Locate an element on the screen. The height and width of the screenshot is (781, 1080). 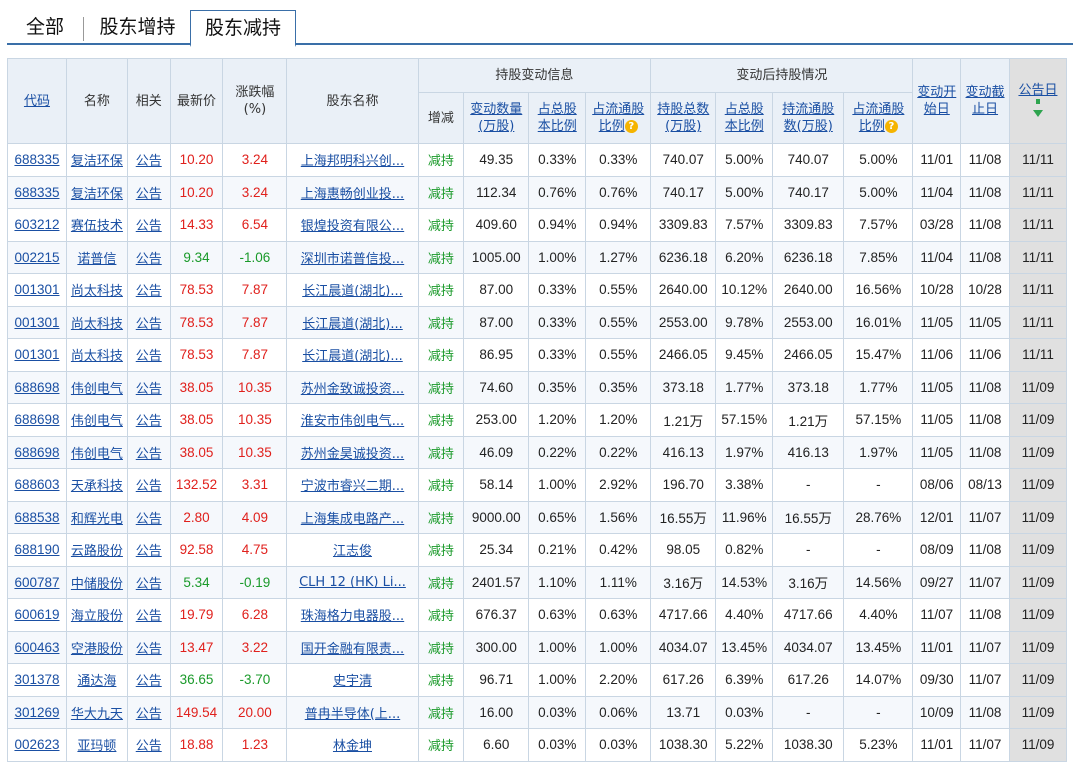
tab-increase: 股东增持 is located at coordinates (137, 27).